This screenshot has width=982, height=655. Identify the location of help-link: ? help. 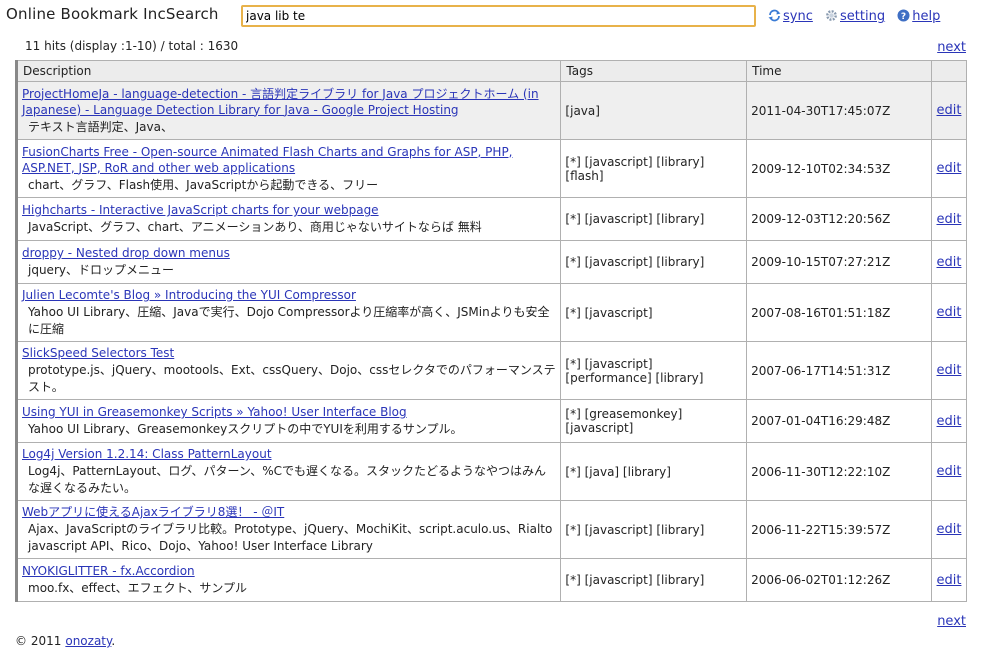
(918, 16).